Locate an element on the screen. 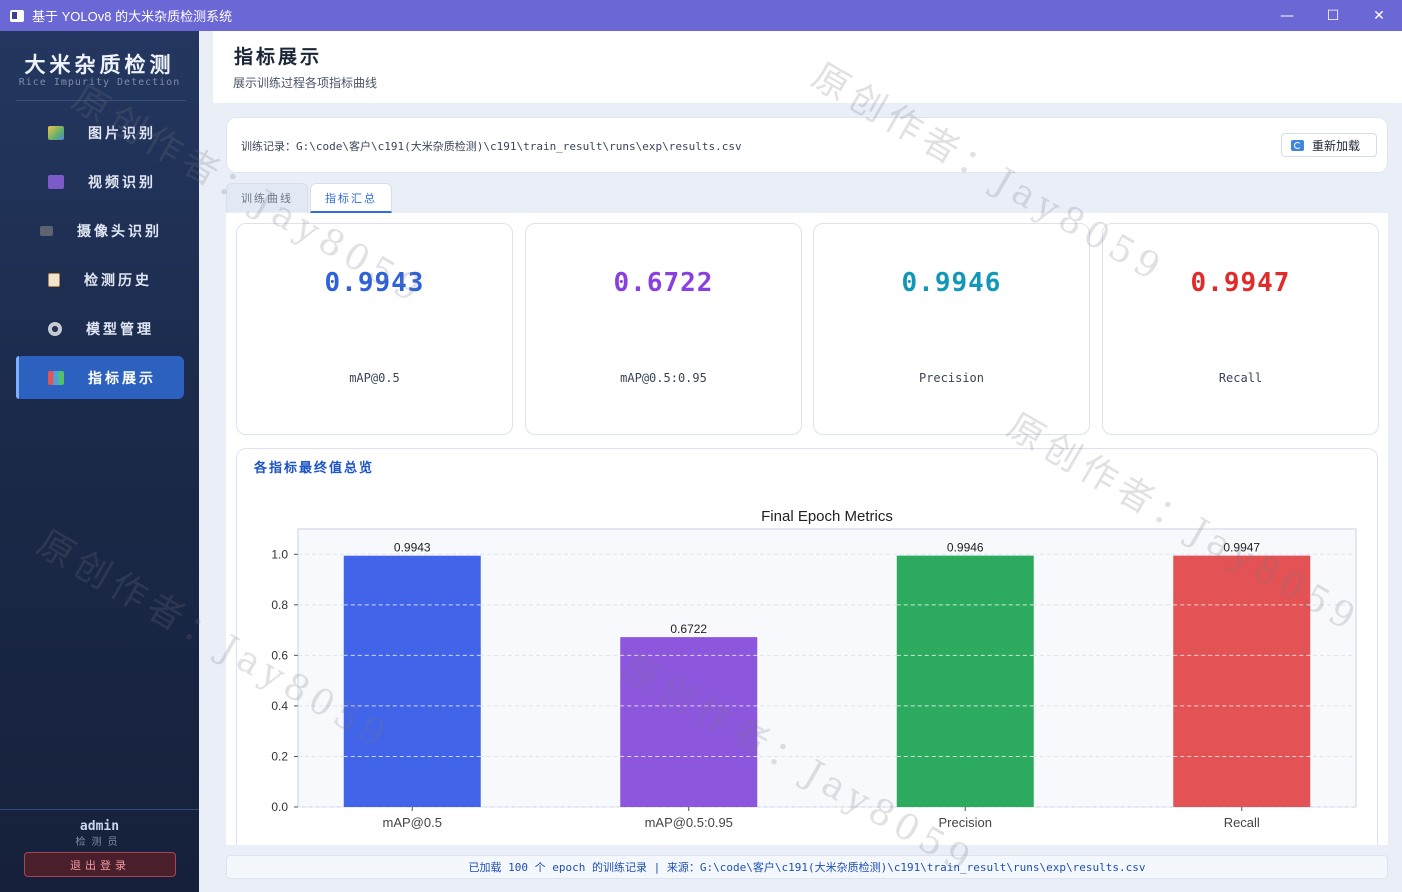 Image resolution: width=1402 pixels, height=892 pixels. sidebar-item-video-recognition: 视频识别 is located at coordinates (100, 181).